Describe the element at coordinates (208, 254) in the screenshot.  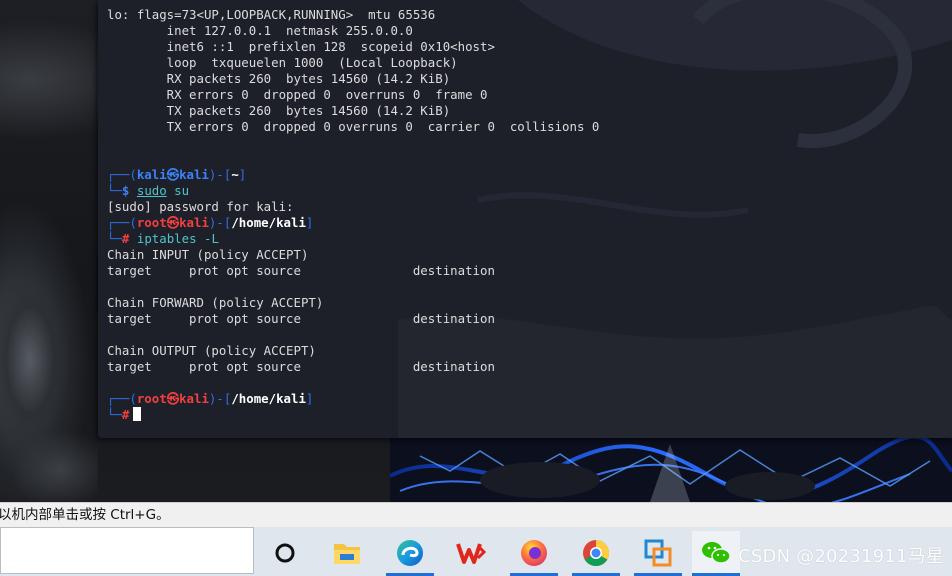
I see `terminal-line: Chain INPUT (policy ACCEPT)` at that location.